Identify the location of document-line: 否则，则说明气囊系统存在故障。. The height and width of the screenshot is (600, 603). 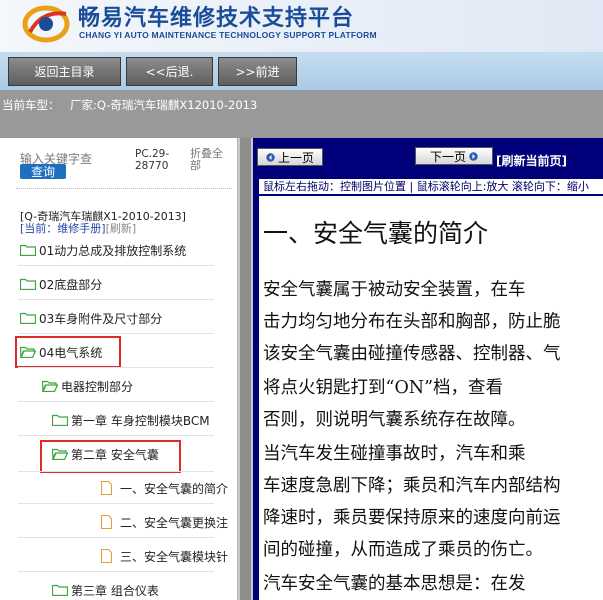
(394, 420).